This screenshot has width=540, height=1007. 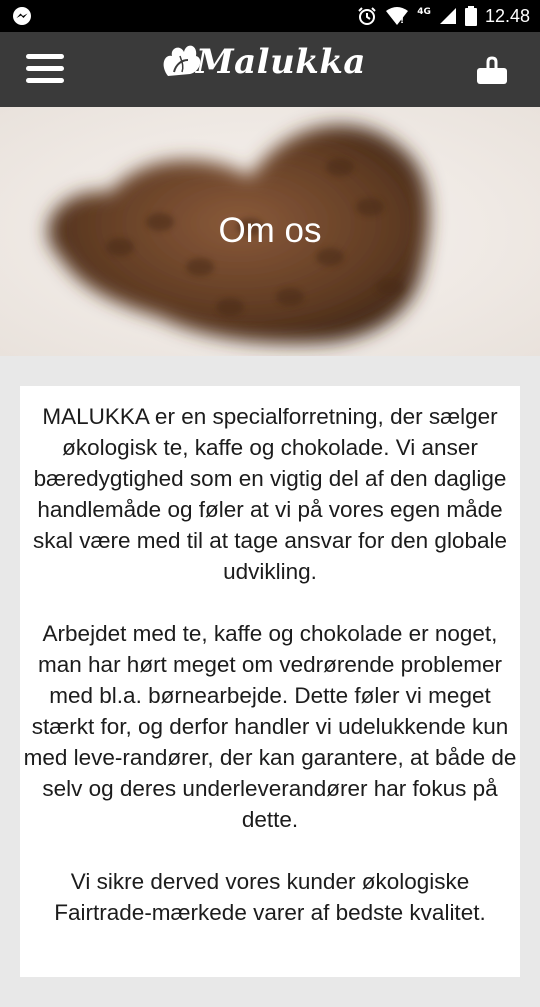 I want to click on alarm-icon, so click(x=367, y=16).